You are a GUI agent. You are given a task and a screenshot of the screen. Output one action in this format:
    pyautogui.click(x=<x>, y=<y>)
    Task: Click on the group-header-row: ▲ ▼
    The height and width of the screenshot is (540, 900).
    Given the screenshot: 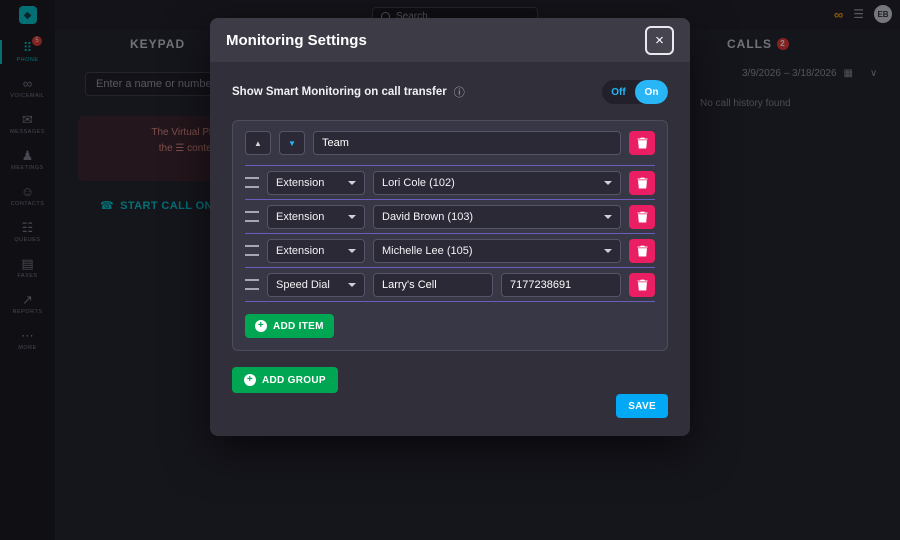 What is the action you would take?
    pyautogui.click(x=450, y=148)
    